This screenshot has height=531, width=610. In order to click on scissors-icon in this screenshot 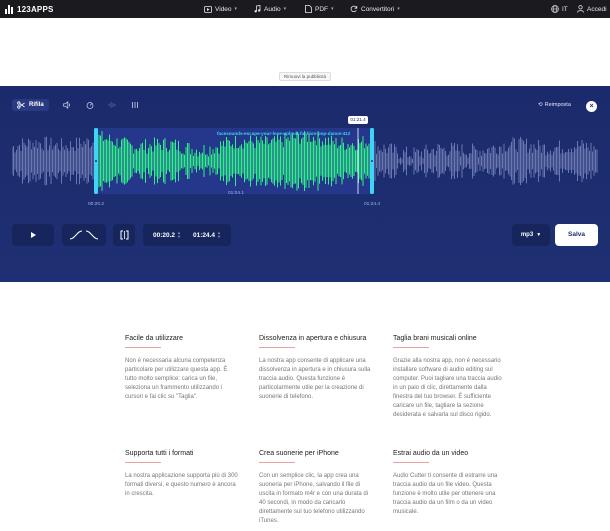, I will do `click(21, 105)`.